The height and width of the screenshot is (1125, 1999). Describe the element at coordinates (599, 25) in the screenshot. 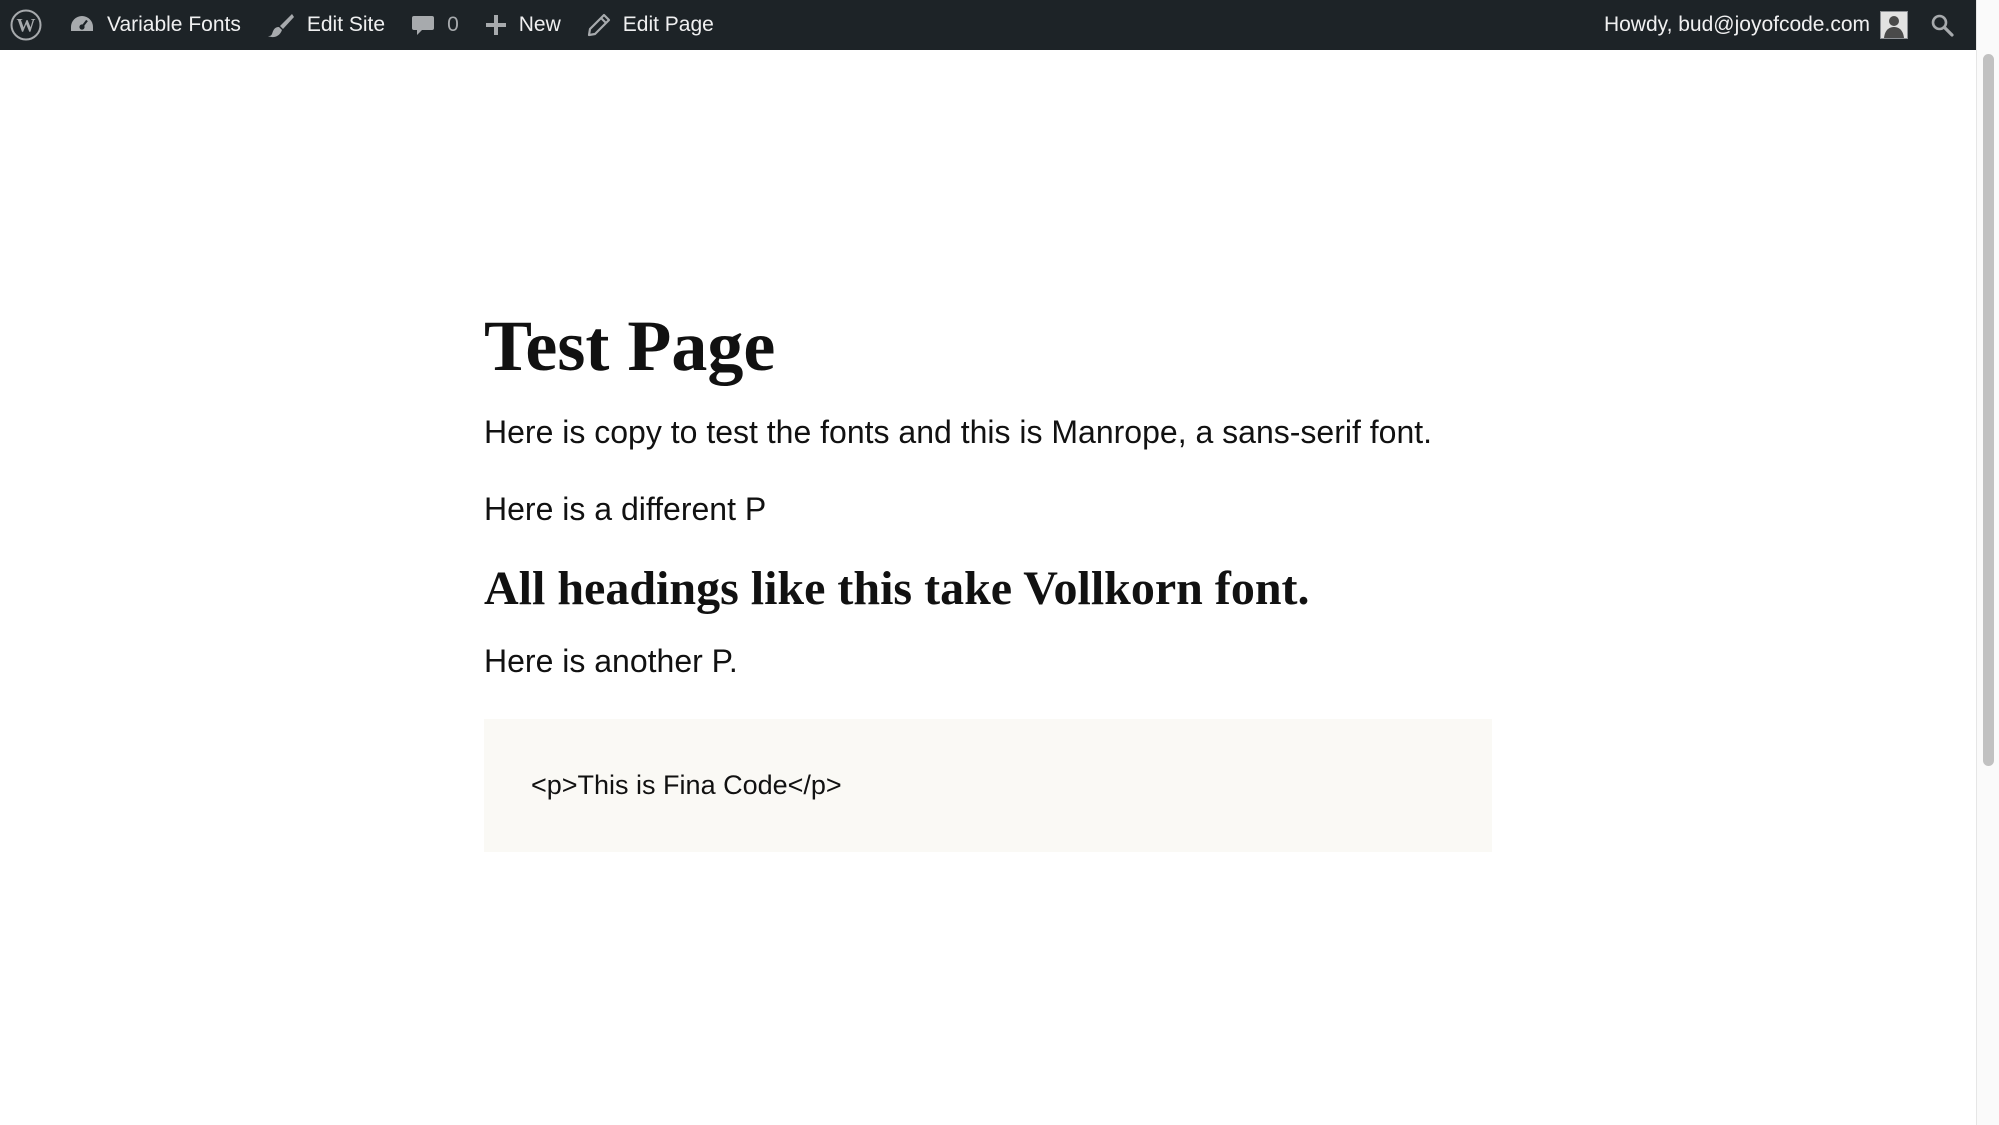

I see `pencil-icon` at that location.